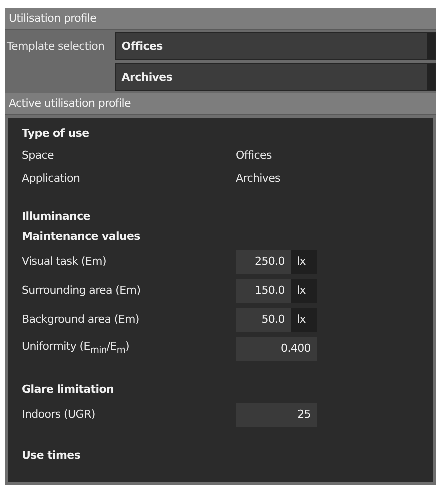 The height and width of the screenshot is (487, 436). Describe the element at coordinates (220, 19) in the screenshot. I see `section-header: Utilisation profile` at that location.